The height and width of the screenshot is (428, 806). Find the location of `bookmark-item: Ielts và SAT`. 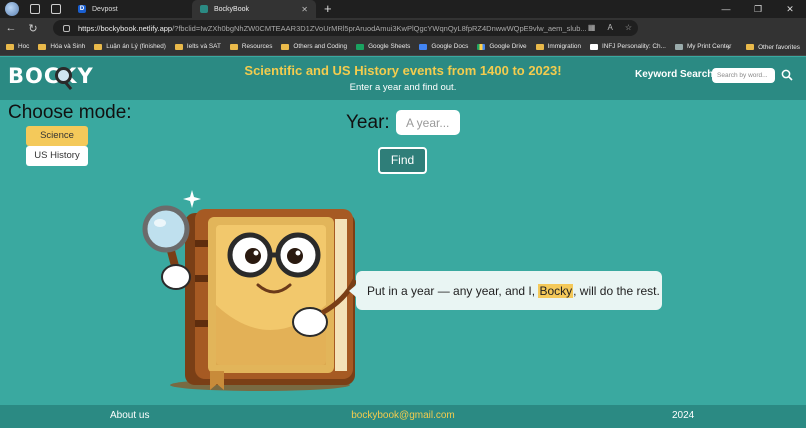

bookmark-item: Ielts và SAT is located at coordinates (197, 46).